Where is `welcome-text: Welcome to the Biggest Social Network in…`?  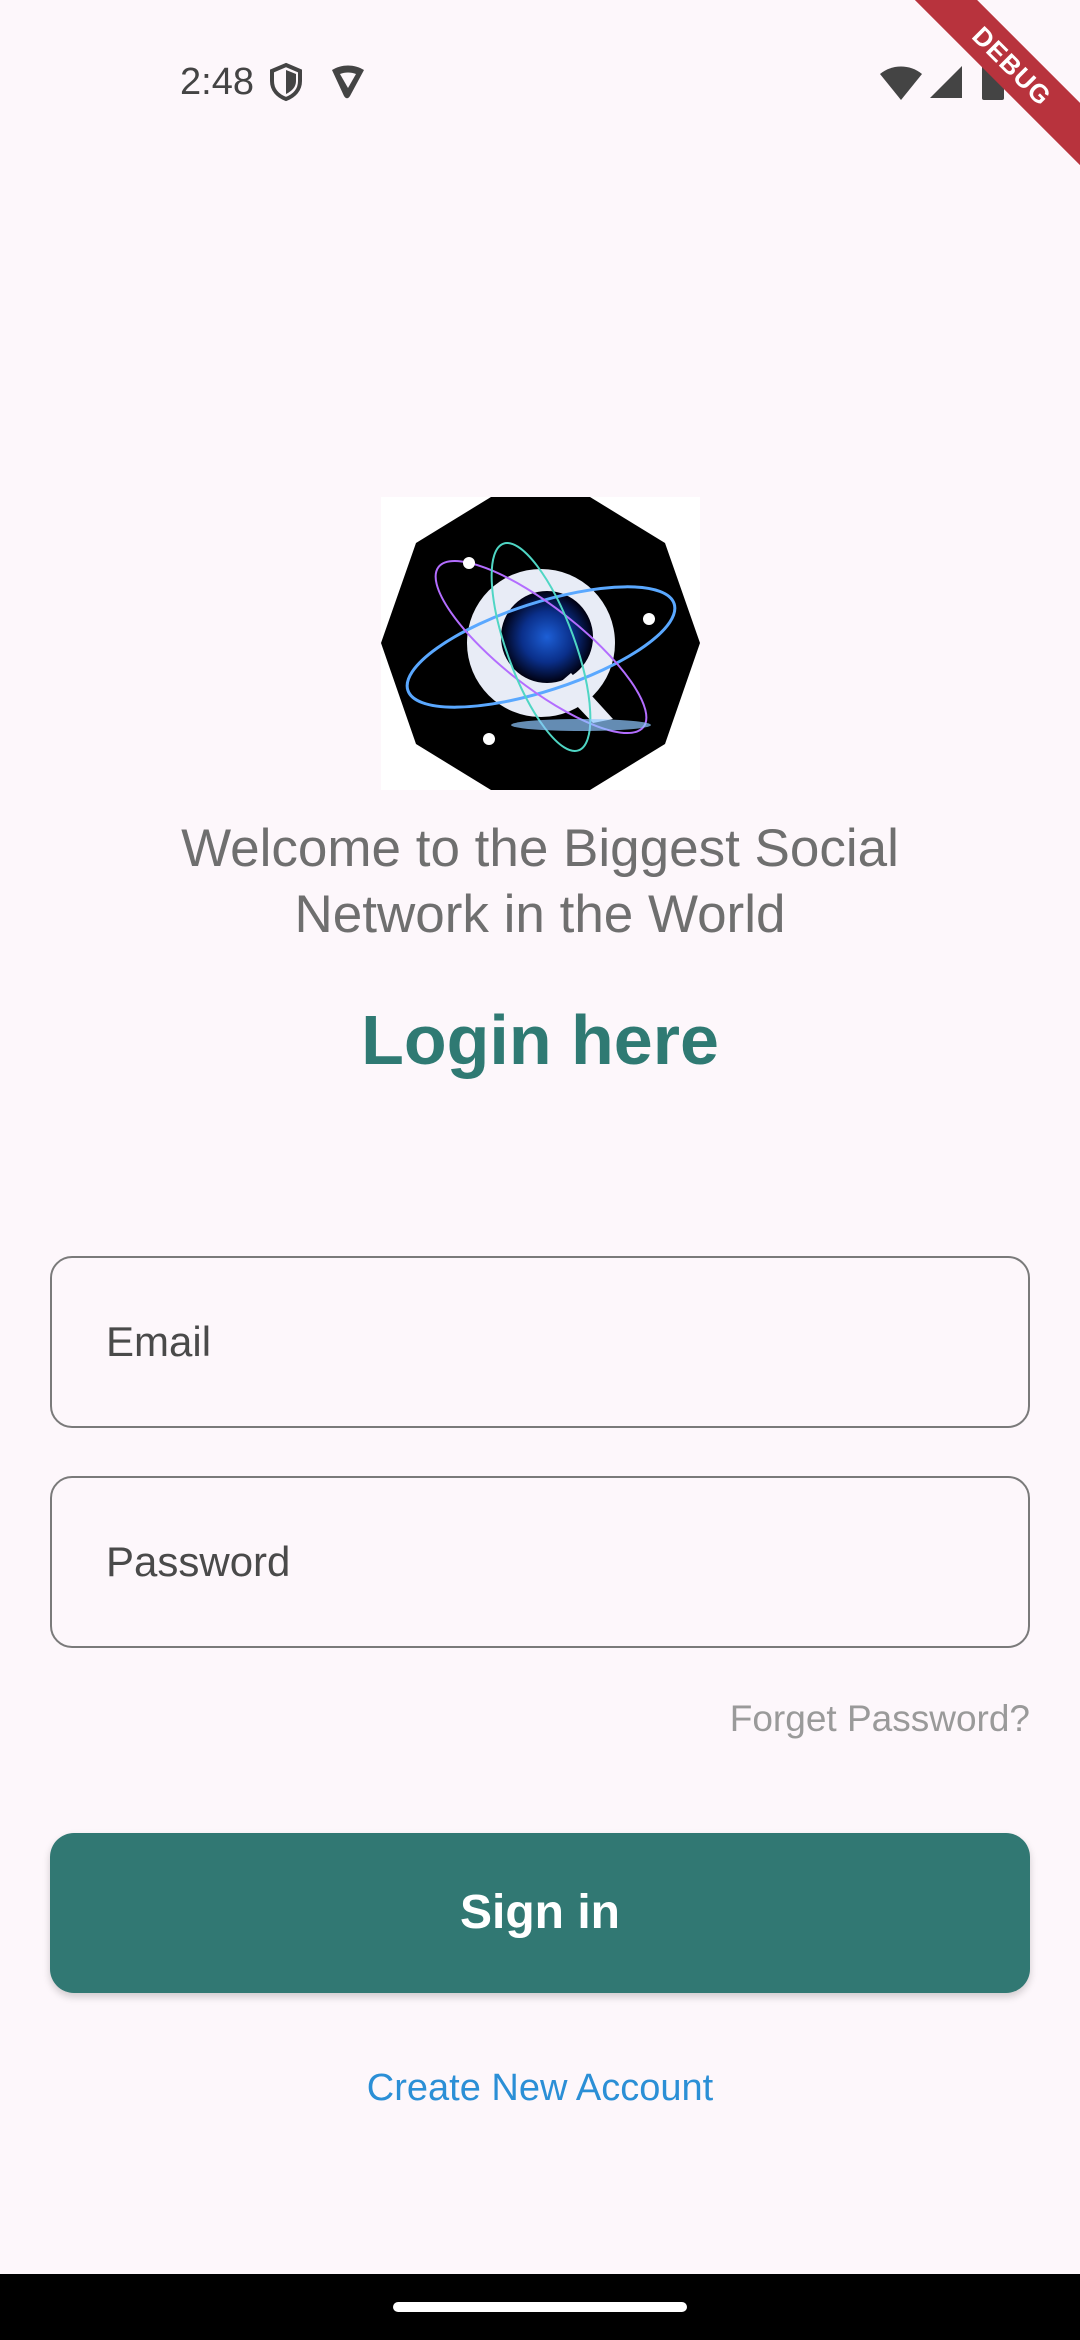 welcome-text: Welcome to the Biggest Social Network in… is located at coordinates (540, 881).